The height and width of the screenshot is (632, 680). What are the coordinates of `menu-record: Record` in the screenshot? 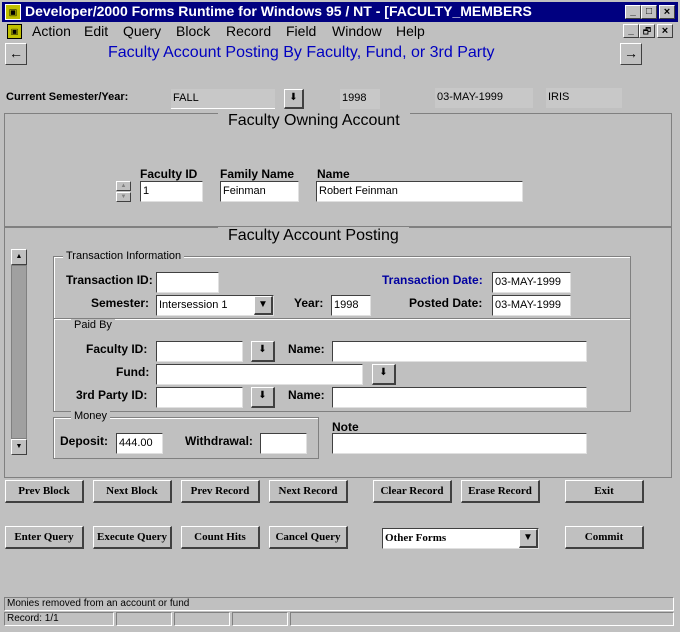 It's located at (248, 31).